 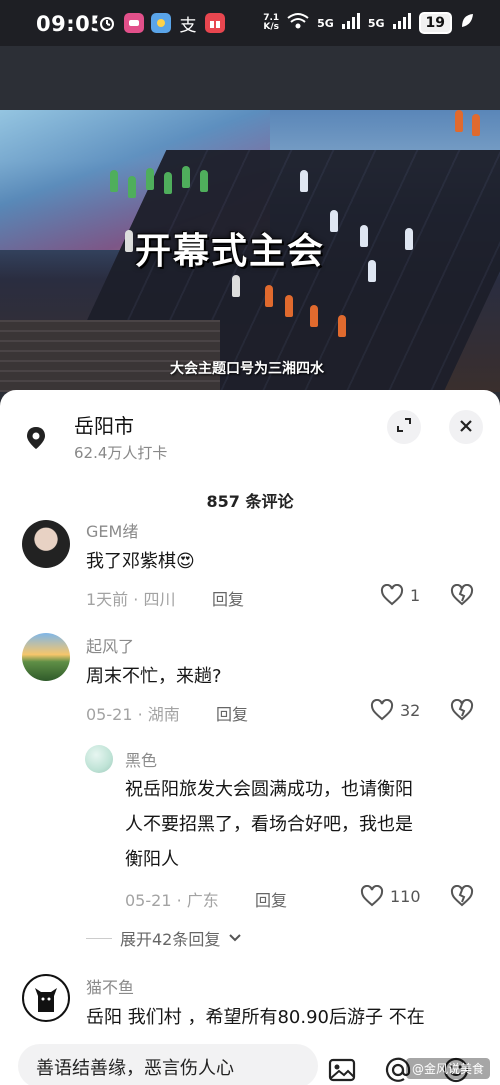 I want to click on reply-text-line: 人不要招黑了，看场合好吧，我也是, so click(x=269, y=824).